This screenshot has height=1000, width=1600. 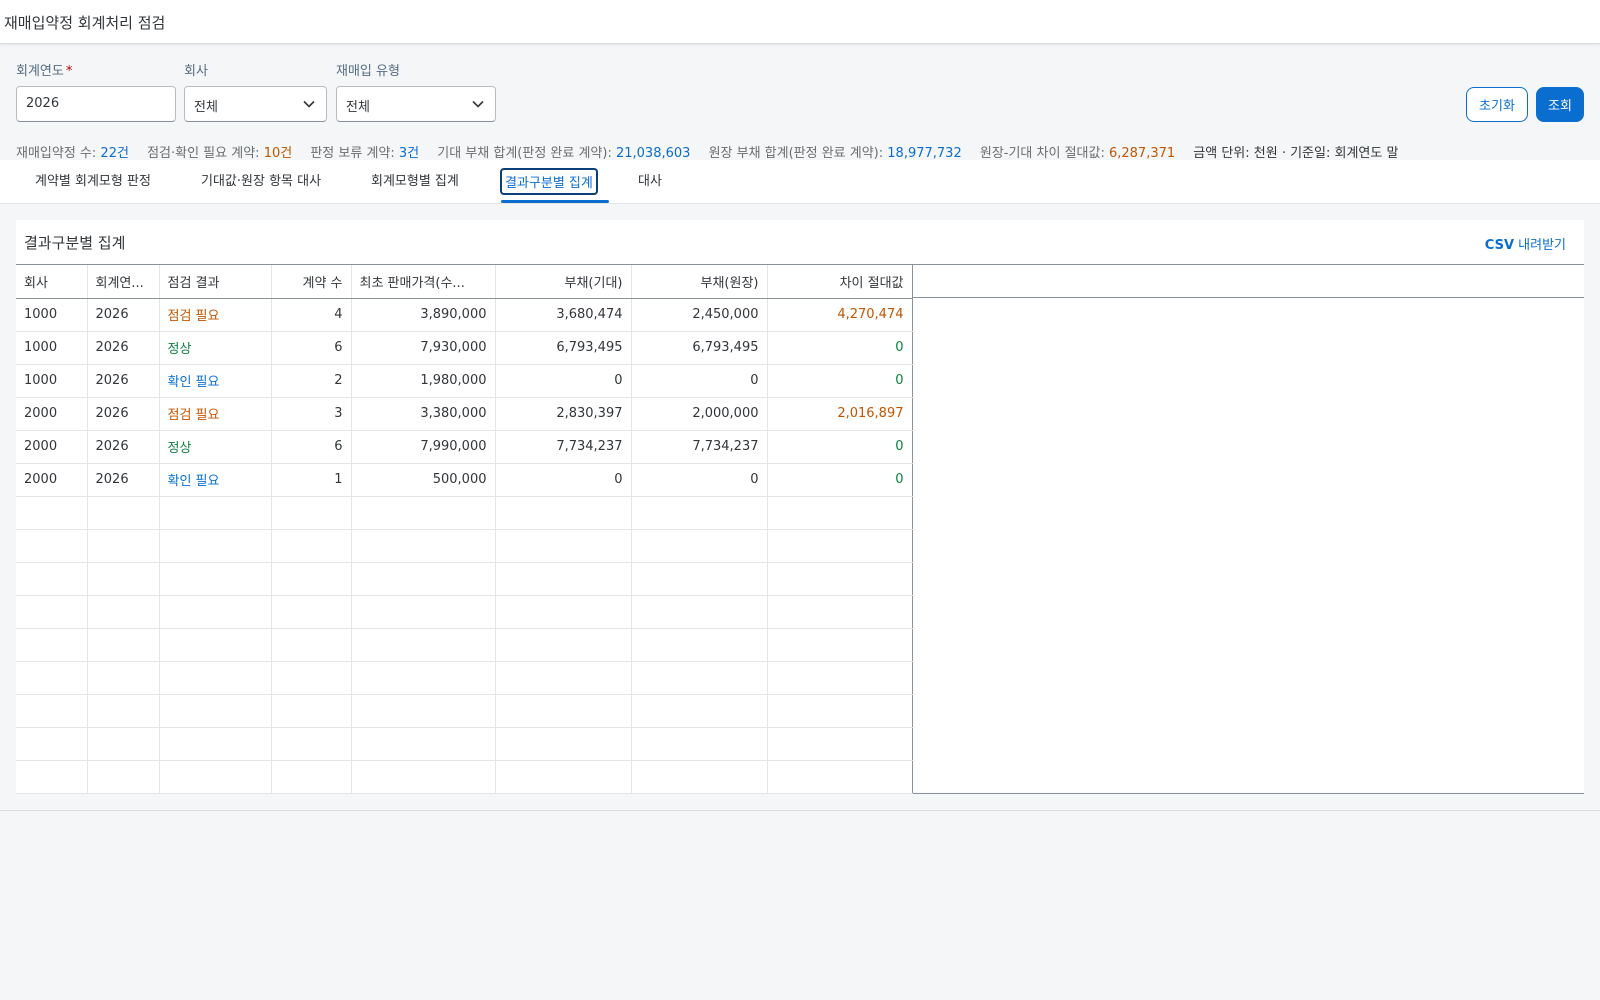 What do you see at coordinates (358, 107) in the screenshot?
I see `type-select-value: 전체` at bounding box center [358, 107].